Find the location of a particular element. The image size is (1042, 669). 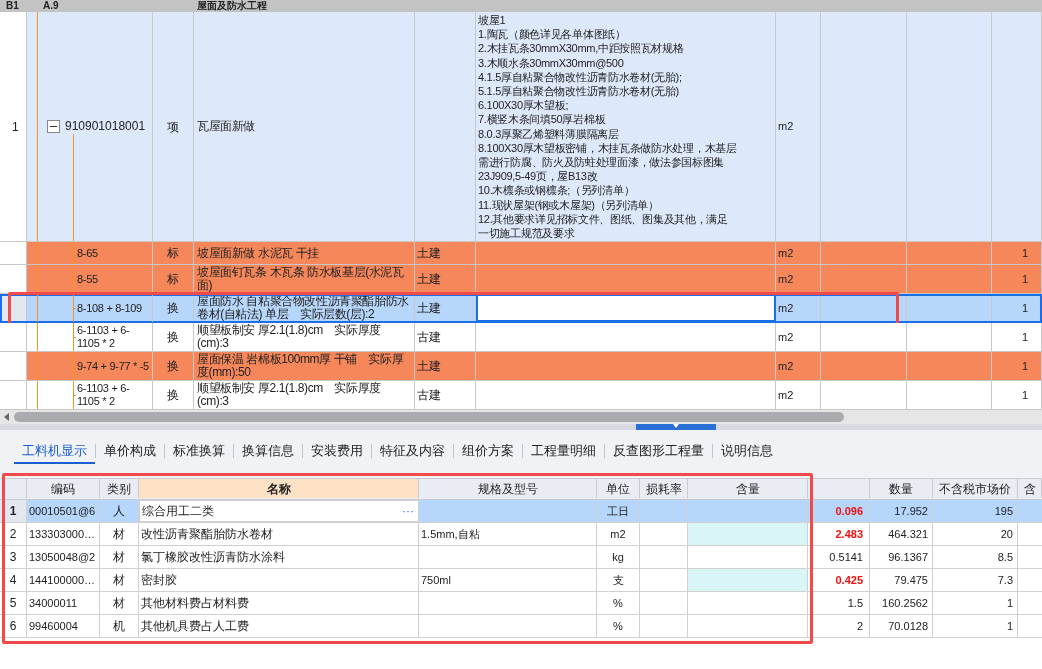

feature-line: 7.横竖木条间填50厚岩棉板 is located at coordinates (542, 119).